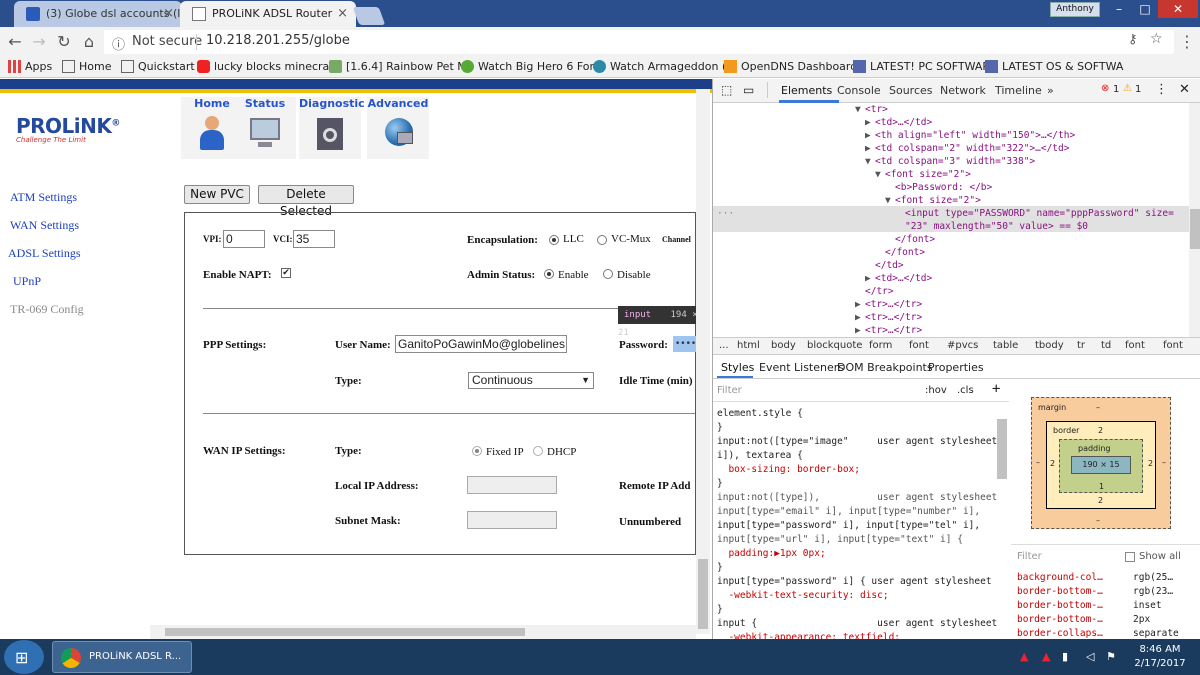  I want to click on breadcrumb-item: #pvcs, so click(962, 345).